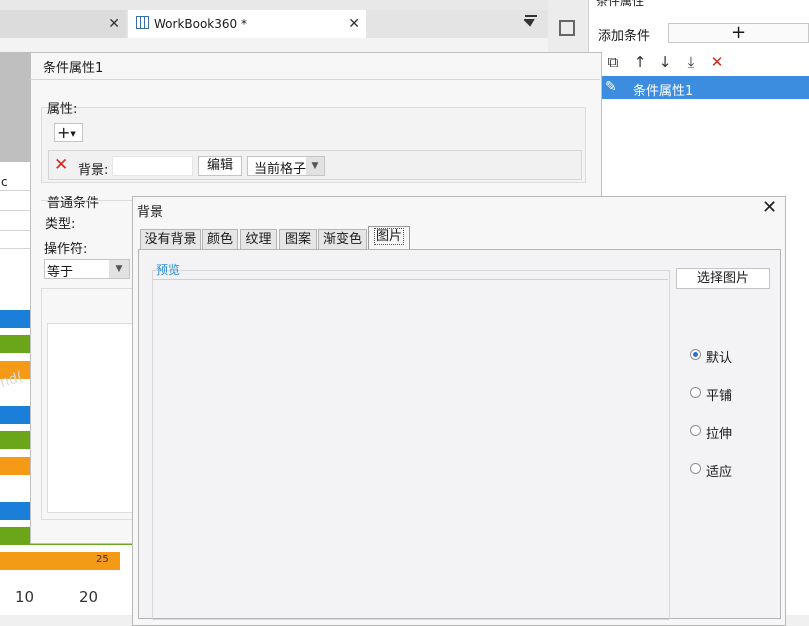 This screenshot has height=626, width=809. What do you see at coordinates (663, 91) in the screenshot?
I see `condition-item-label: 条件属性1` at bounding box center [663, 91].